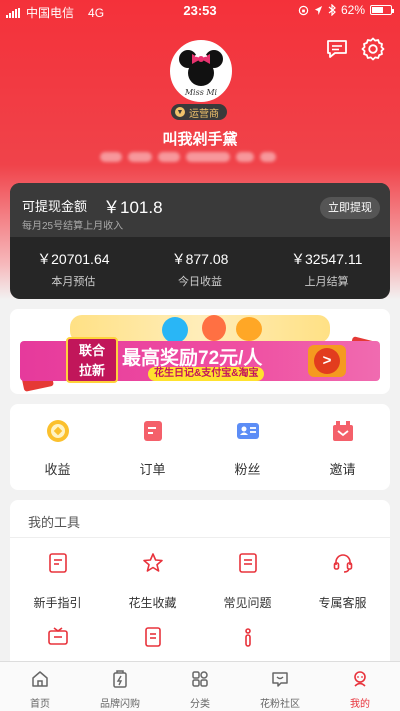 The height and width of the screenshot is (711, 400). I want to click on quick-action-label: 订单, so click(152, 469).